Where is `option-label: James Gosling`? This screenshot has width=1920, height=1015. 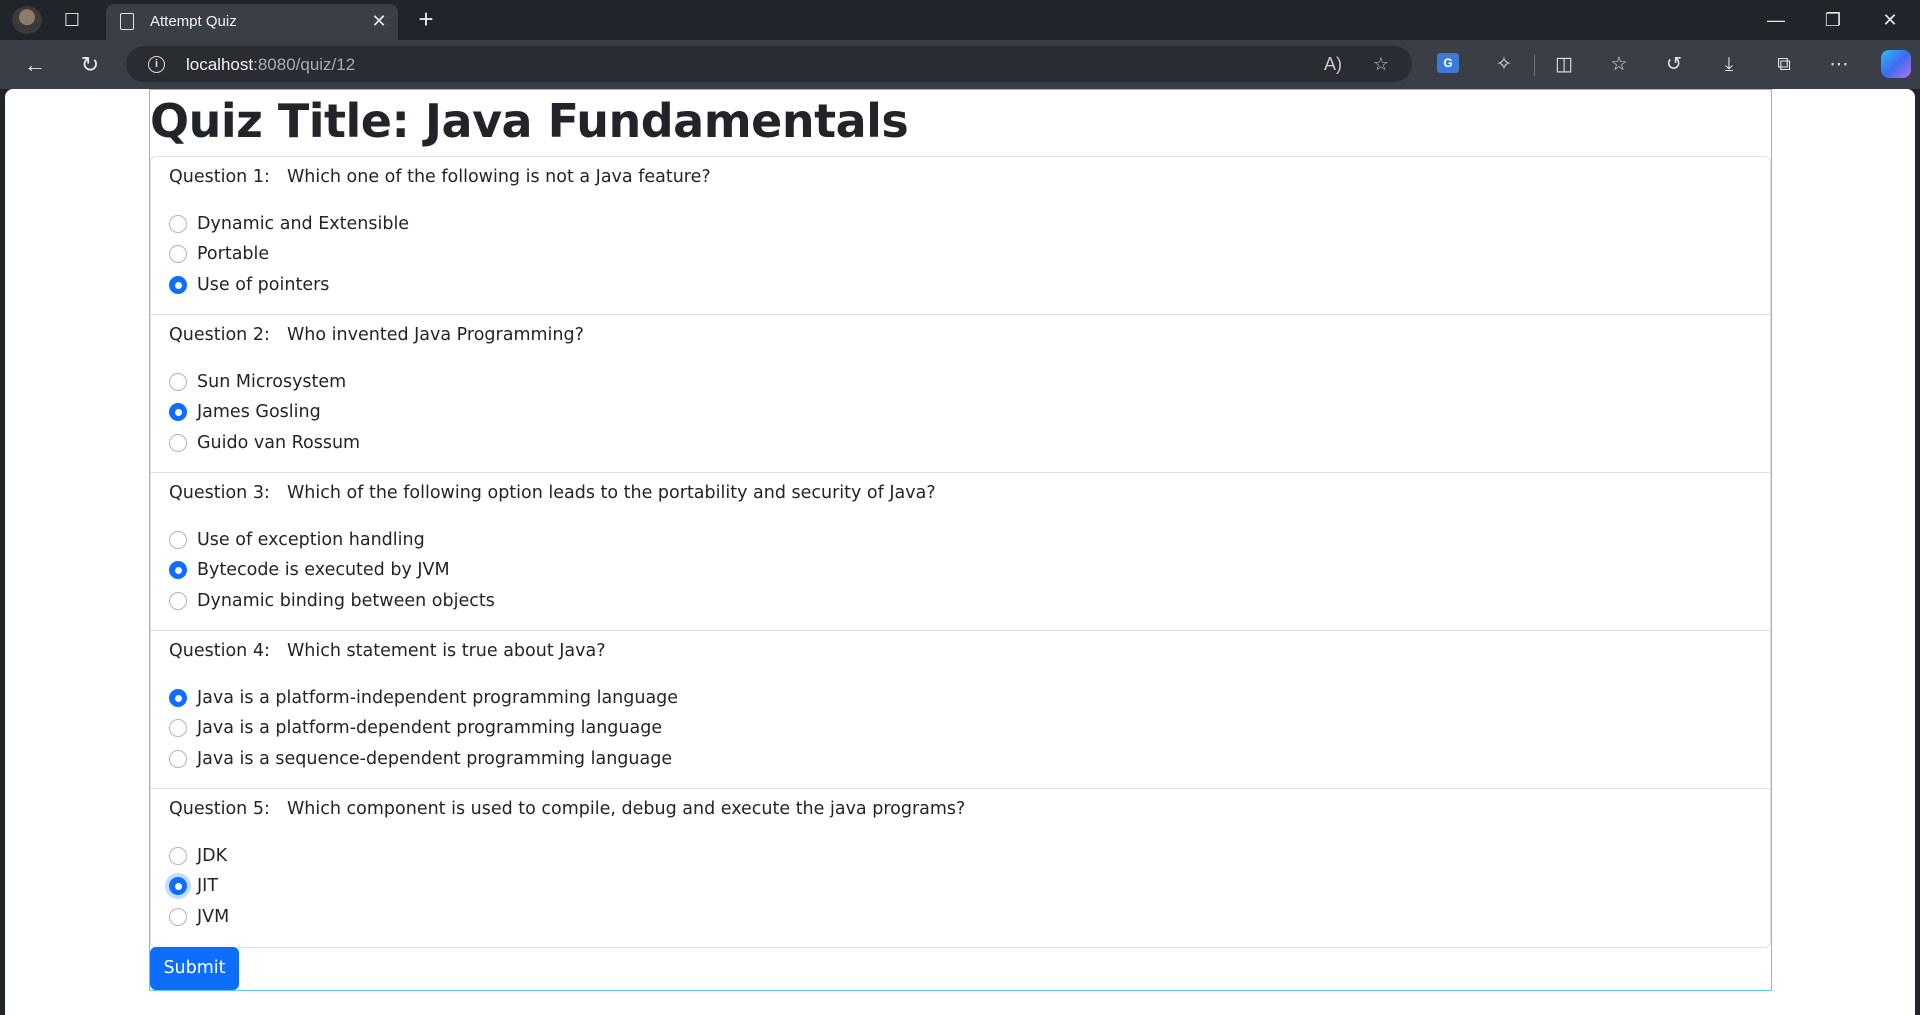
option-label: James Gosling is located at coordinates (259, 412).